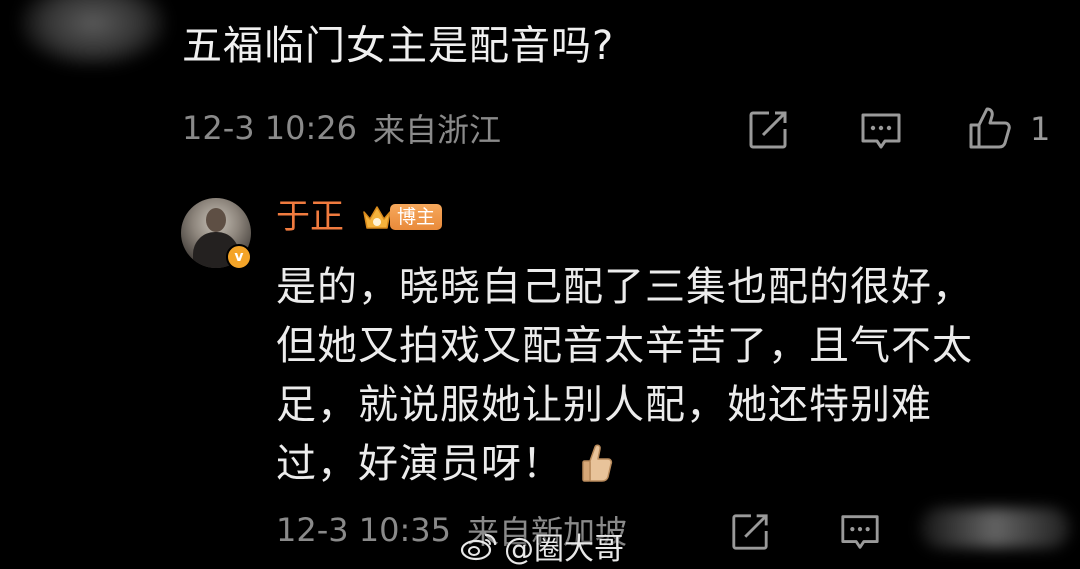 The width and height of the screenshot is (1080, 569). What do you see at coordinates (377, 217) in the screenshot?
I see `crown-icon` at bounding box center [377, 217].